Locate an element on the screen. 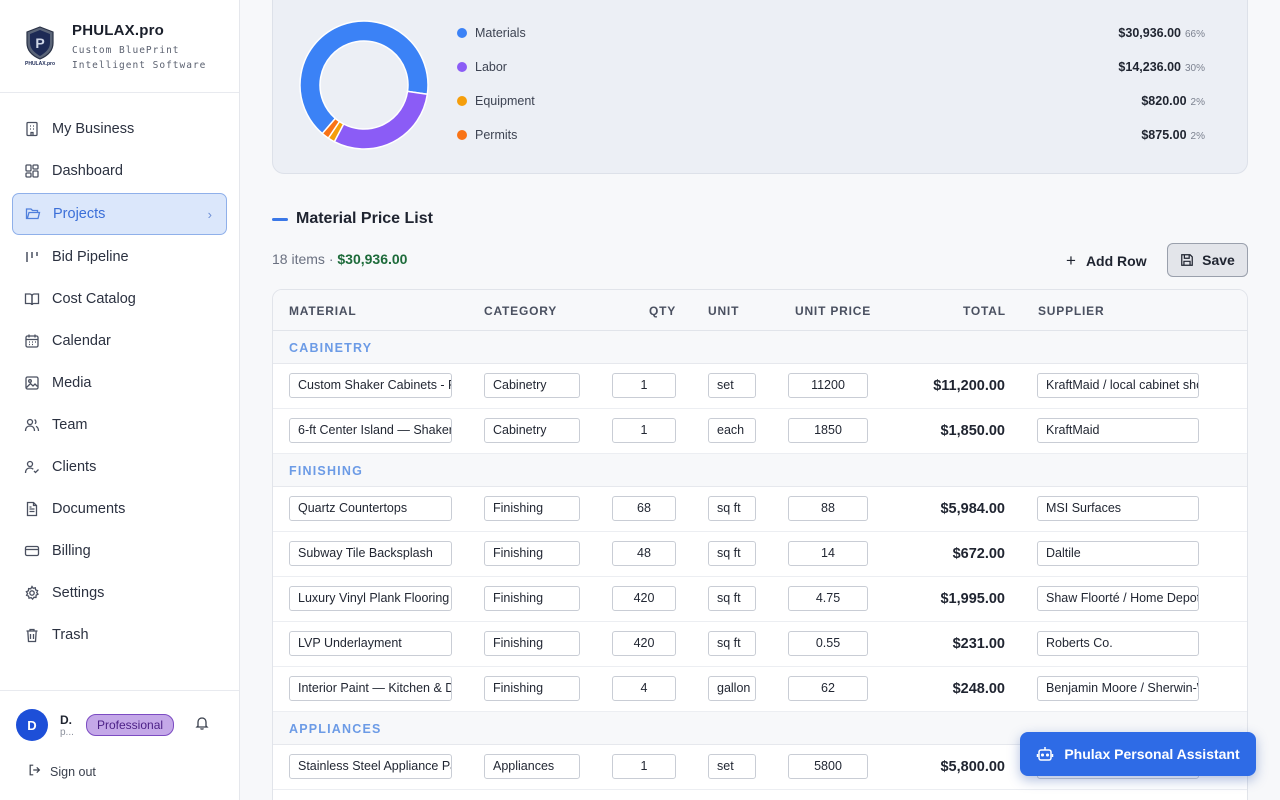 This screenshot has height=800, width=1280. section-title: Material Price List is located at coordinates (352, 219).